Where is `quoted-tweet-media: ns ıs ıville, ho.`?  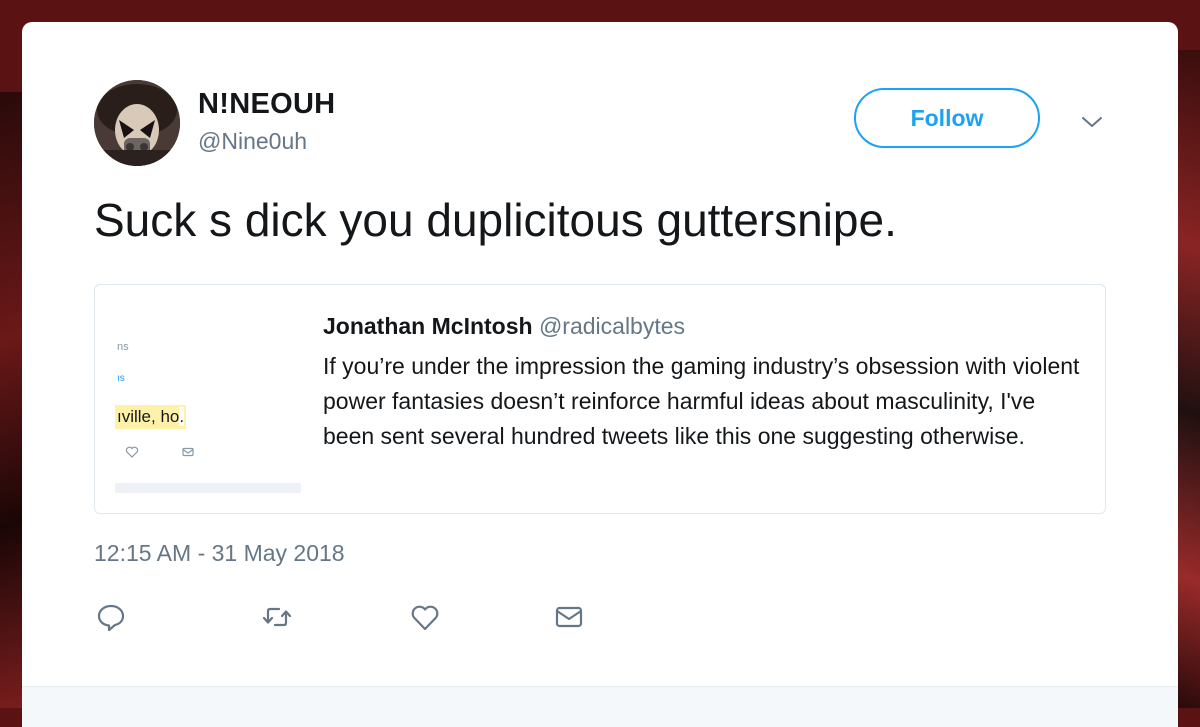 quoted-tweet-media: ns ıs ıville, ho. is located at coordinates (210, 400).